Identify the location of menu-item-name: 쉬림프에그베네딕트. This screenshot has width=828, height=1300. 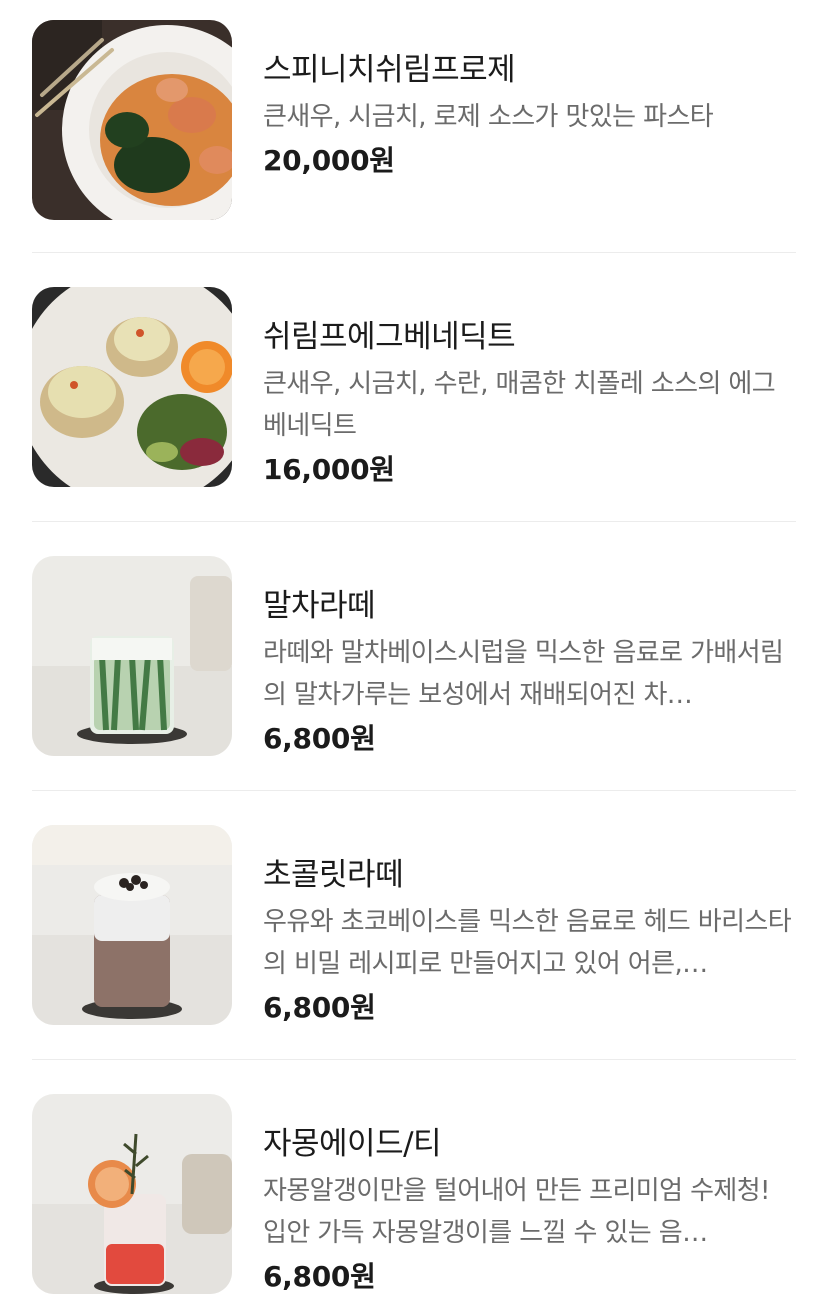
(389, 337).